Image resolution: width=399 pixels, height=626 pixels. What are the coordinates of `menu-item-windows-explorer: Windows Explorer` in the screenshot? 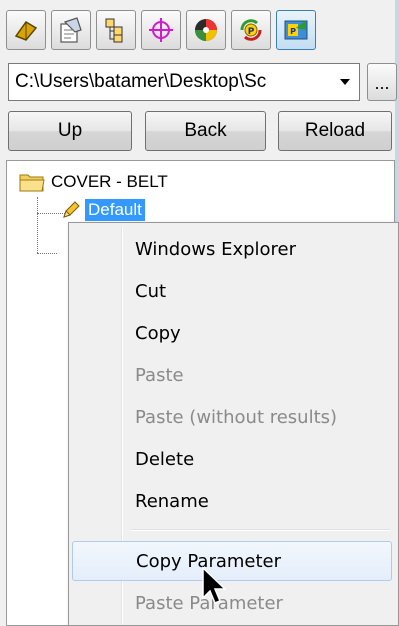 It's located at (232, 249).